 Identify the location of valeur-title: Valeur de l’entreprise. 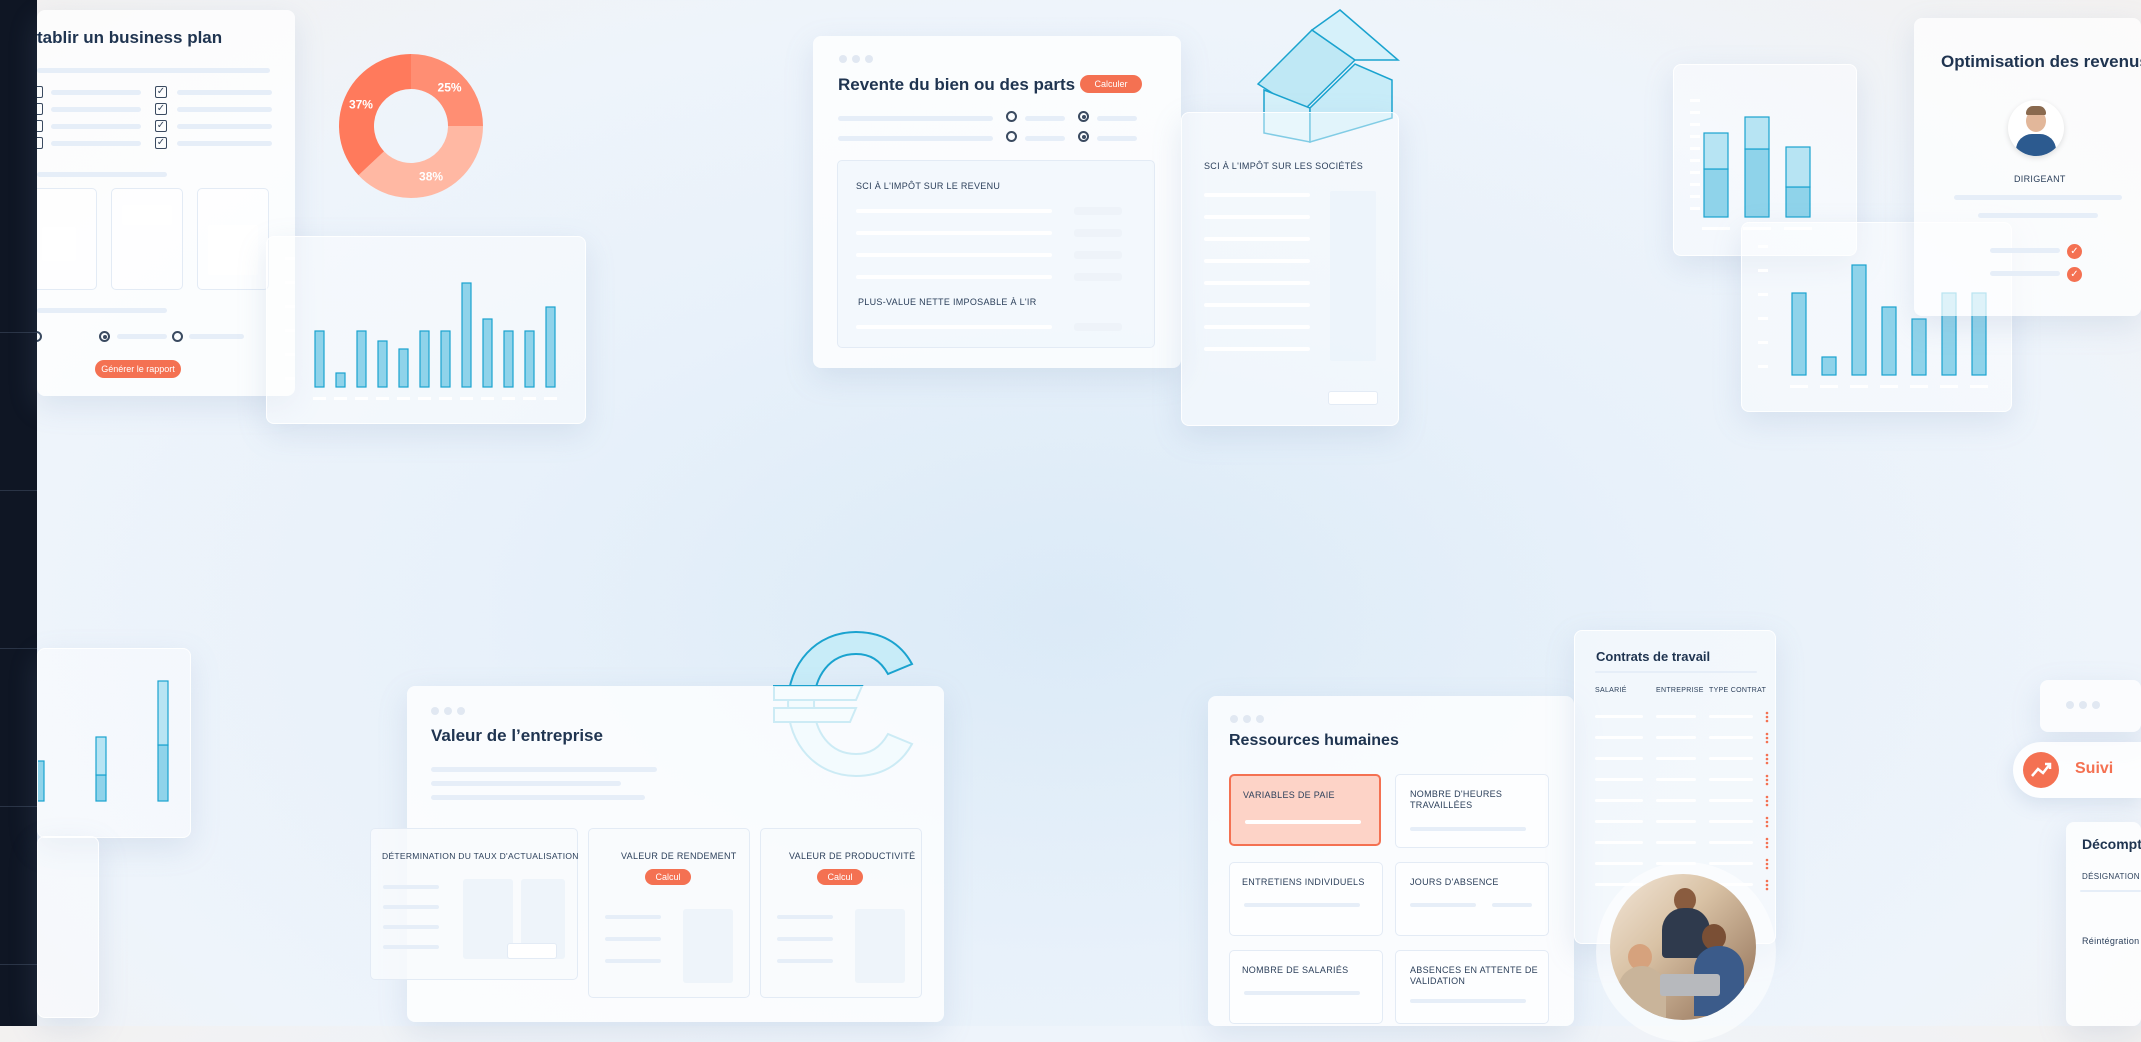
(517, 735).